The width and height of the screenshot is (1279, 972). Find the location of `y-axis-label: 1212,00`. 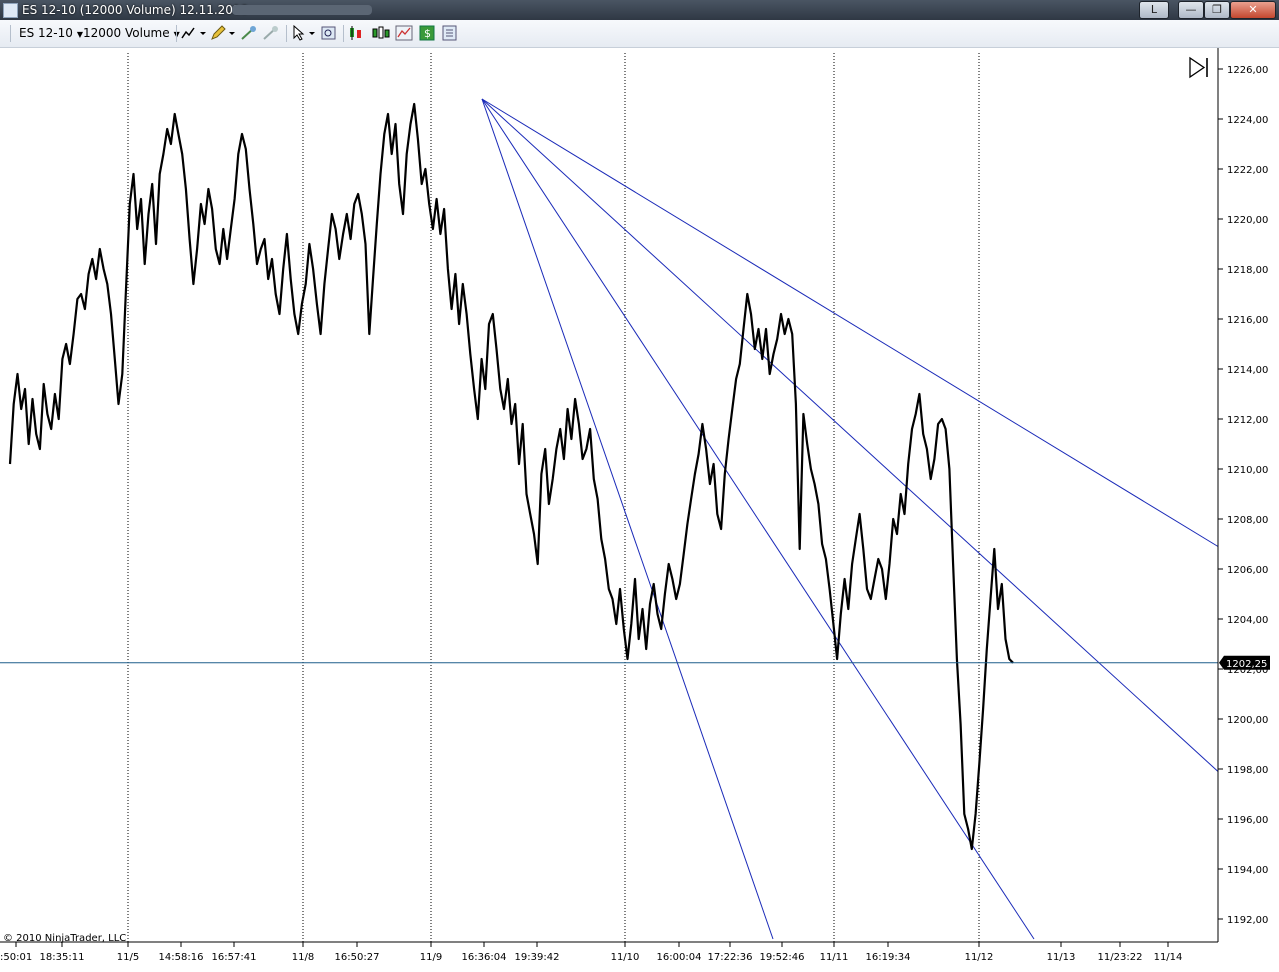

y-axis-label: 1212,00 is located at coordinates (1247, 420).